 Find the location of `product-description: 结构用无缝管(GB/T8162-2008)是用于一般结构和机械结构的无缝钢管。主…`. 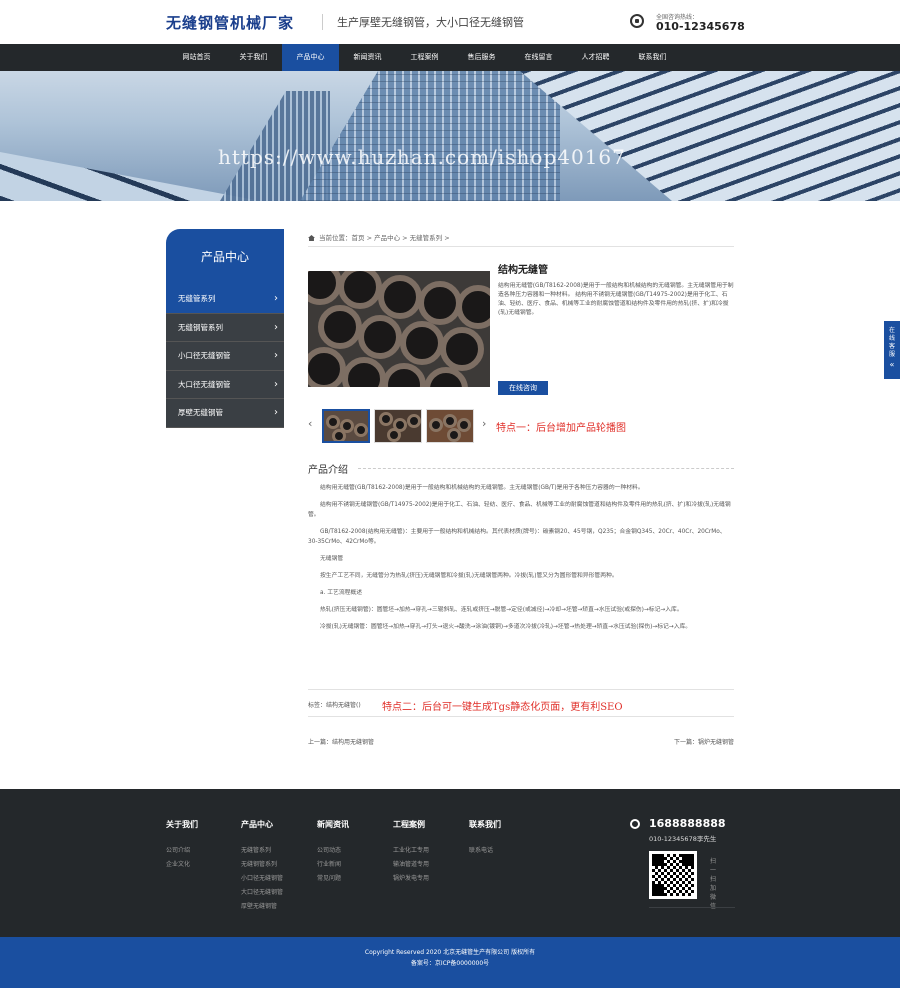

product-description: 结构用无缝管(GB/T8162-2008)是用于一般结构和机械结构的无缝钢管。主… is located at coordinates (616, 299).